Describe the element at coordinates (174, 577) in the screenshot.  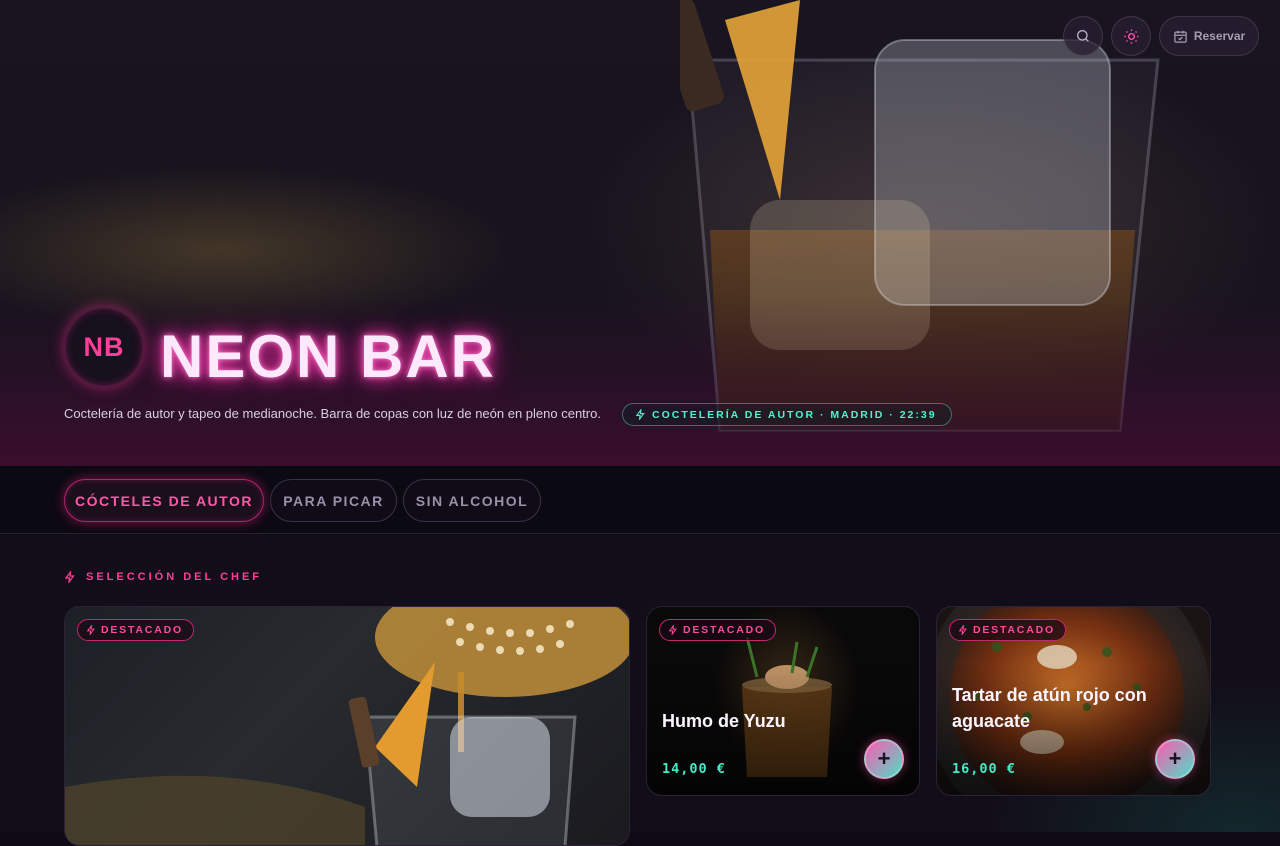
I see `section-title-text: SELECCIÓN DEL CHEF` at that location.